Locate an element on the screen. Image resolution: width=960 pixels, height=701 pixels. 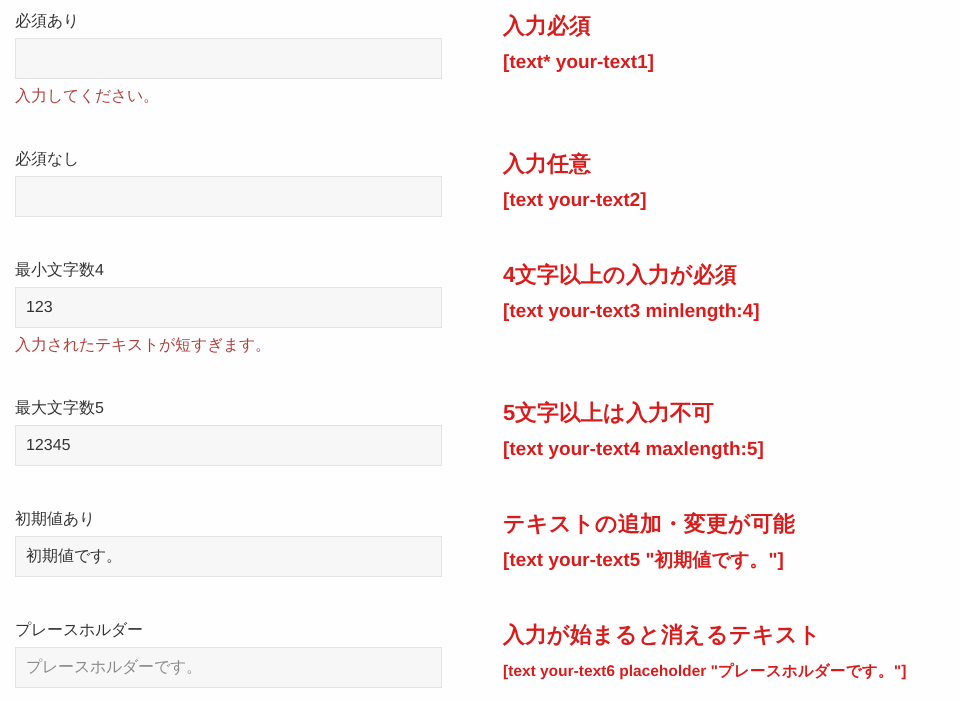
text-input-field: 123 is located at coordinates (228, 307).